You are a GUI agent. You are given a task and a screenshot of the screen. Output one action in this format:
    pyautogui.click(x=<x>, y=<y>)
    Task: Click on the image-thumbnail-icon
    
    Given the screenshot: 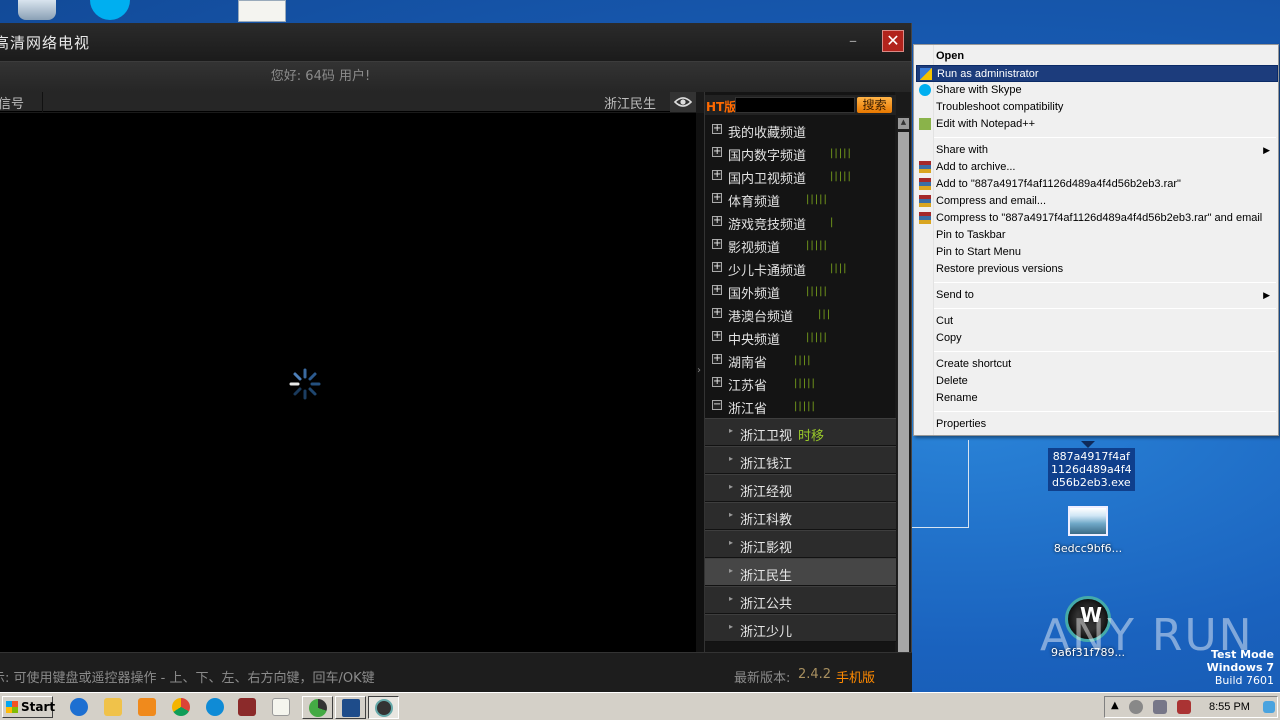 What is the action you would take?
    pyautogui.click(x=1088, y=521)
    